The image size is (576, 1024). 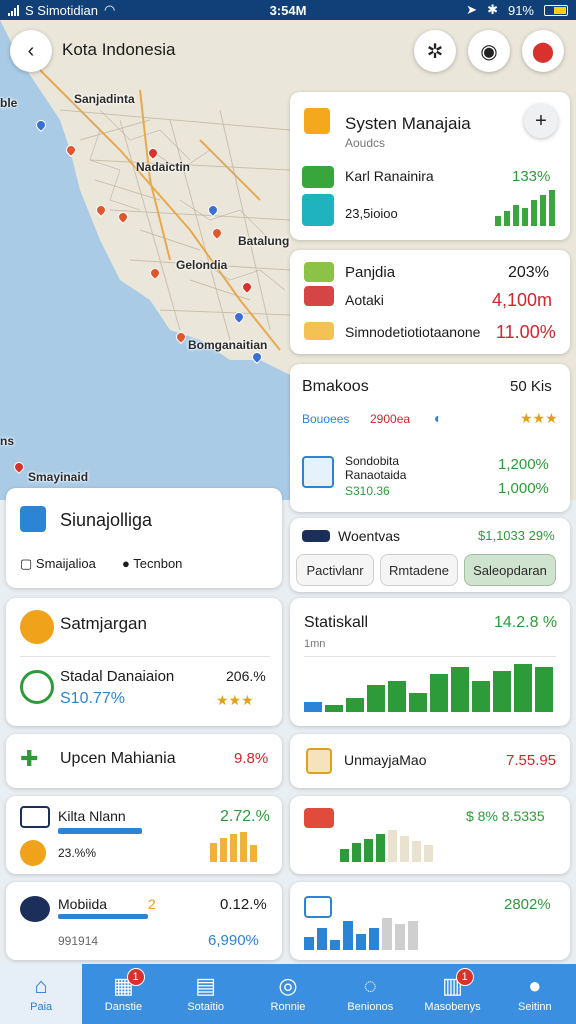 What do you see at coordinates (106, 520) in the screenshot?
I see `sinuma-title: Siunajolliga` at bounding box center [106, 520].